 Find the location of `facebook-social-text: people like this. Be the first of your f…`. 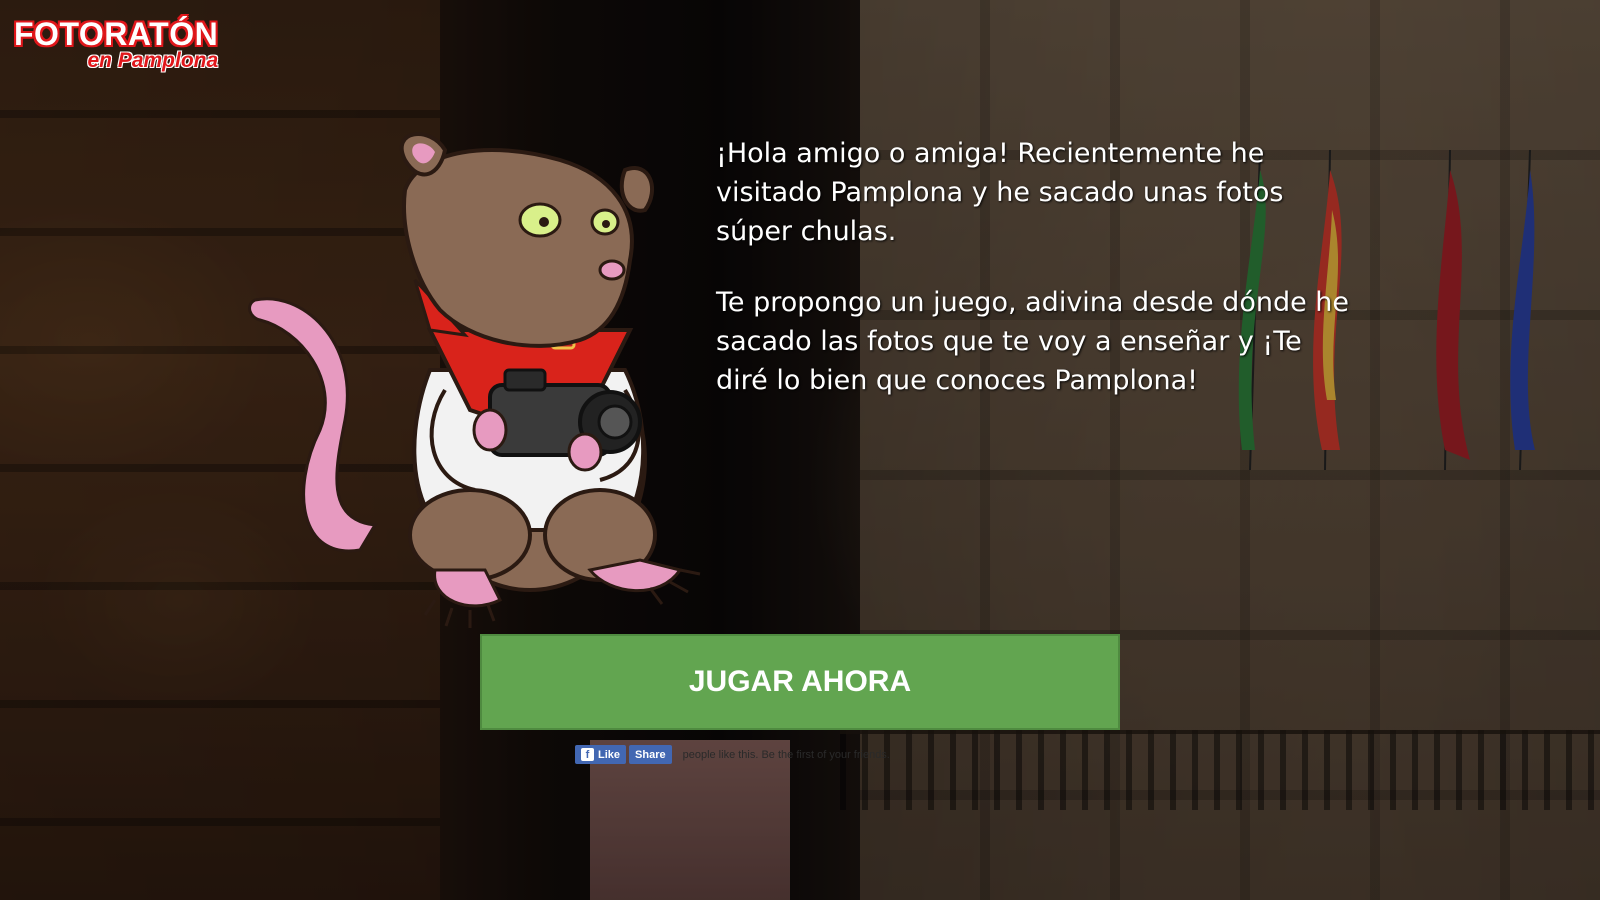

facebook-social-text: people like this. Be the first of your f… is located at coordinates (786, 754).